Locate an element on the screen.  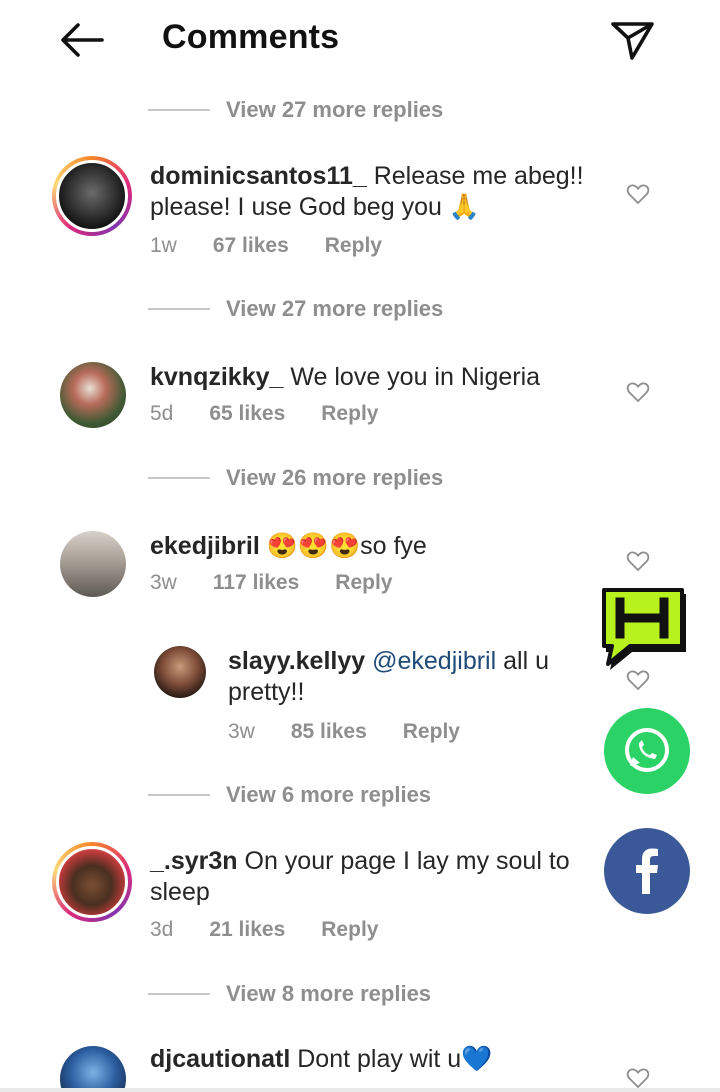
comment-meta: 3w 85 likes Reply is located at coordinates (344, 732).